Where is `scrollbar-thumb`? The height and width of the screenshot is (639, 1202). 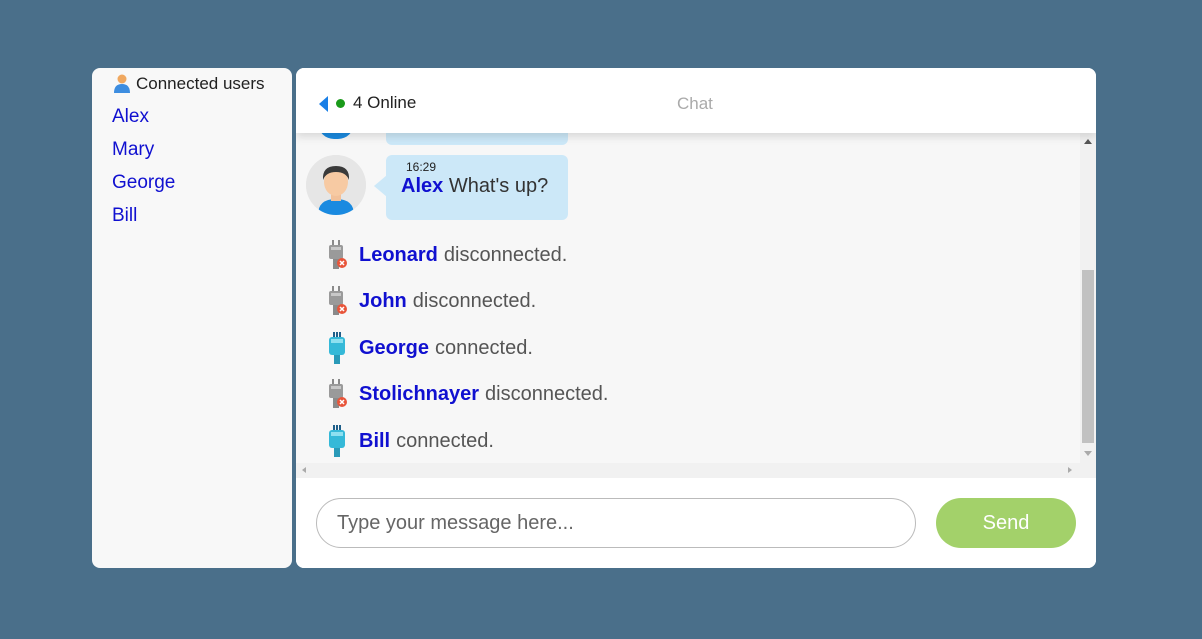
scrollbar-thumb is located at coordinates (1088, 356).